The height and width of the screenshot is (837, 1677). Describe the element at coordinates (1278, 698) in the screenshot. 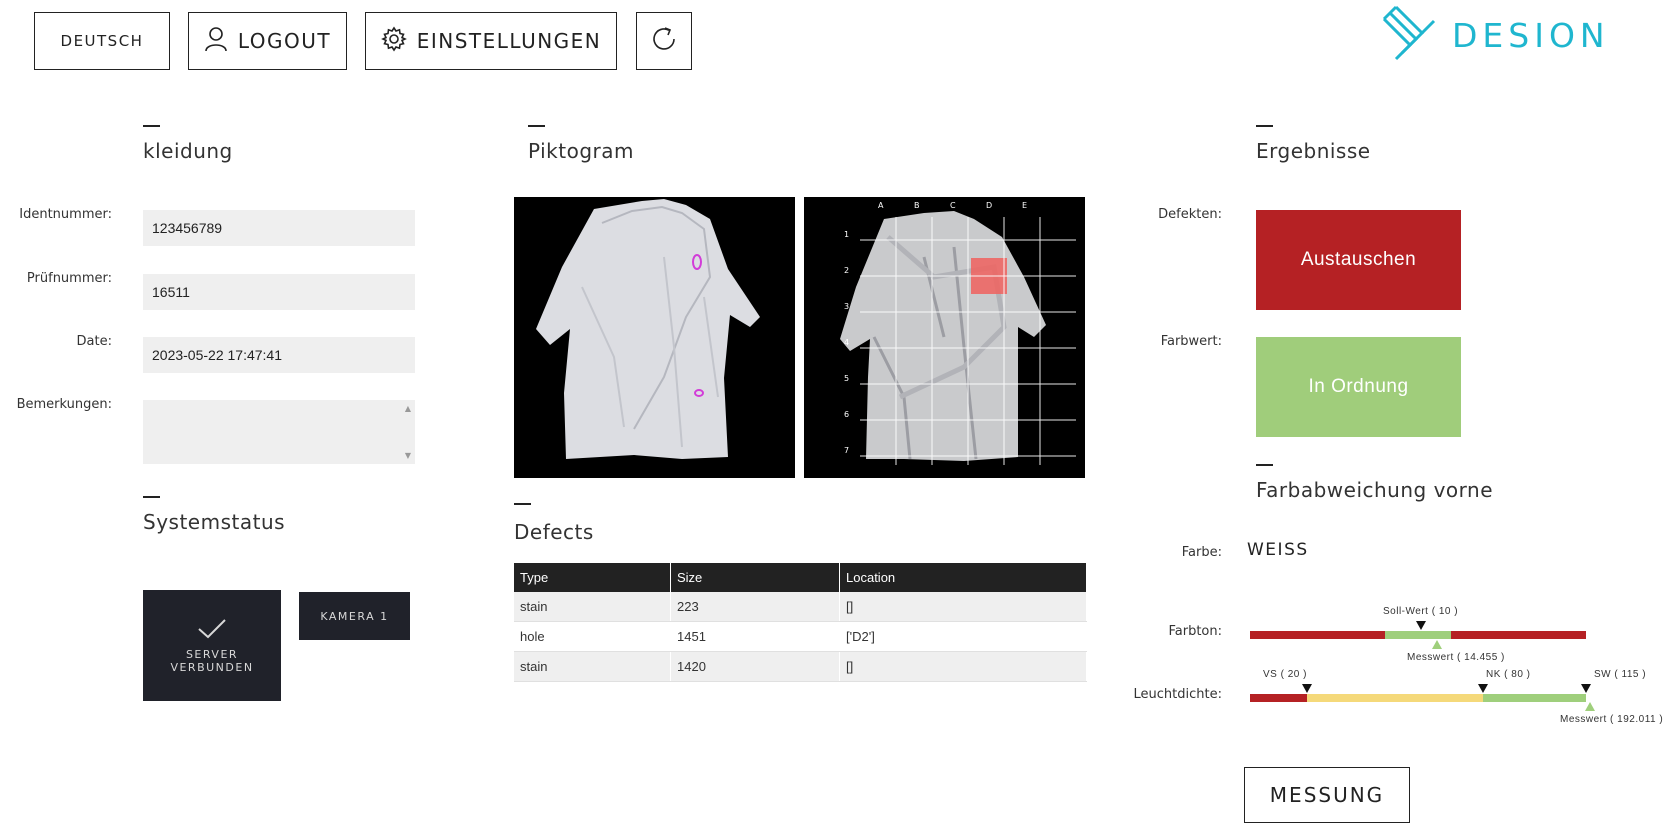

I see `leucht-bar-red` at that location.